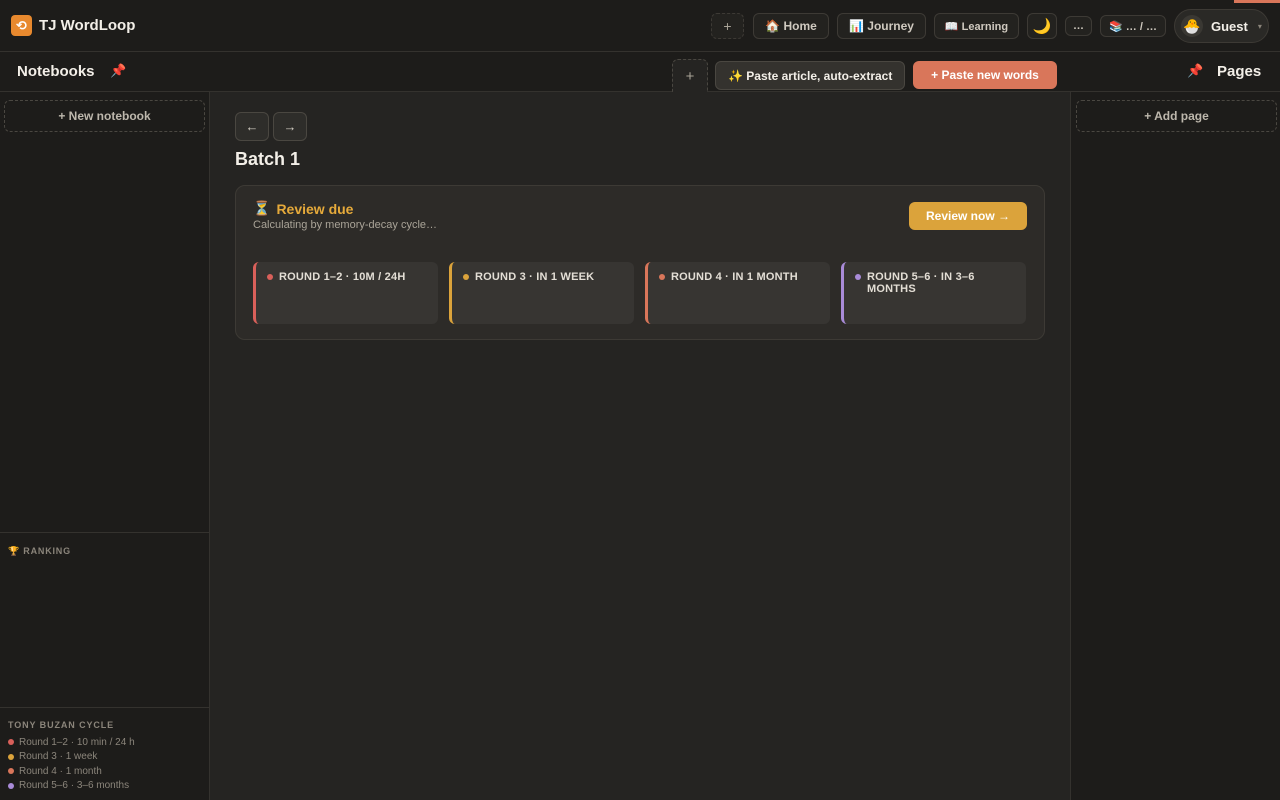  Describe the element at coordinates (985, 75) in the screenshot. I see `paste-new-words-button: + Paste new words` at that location.